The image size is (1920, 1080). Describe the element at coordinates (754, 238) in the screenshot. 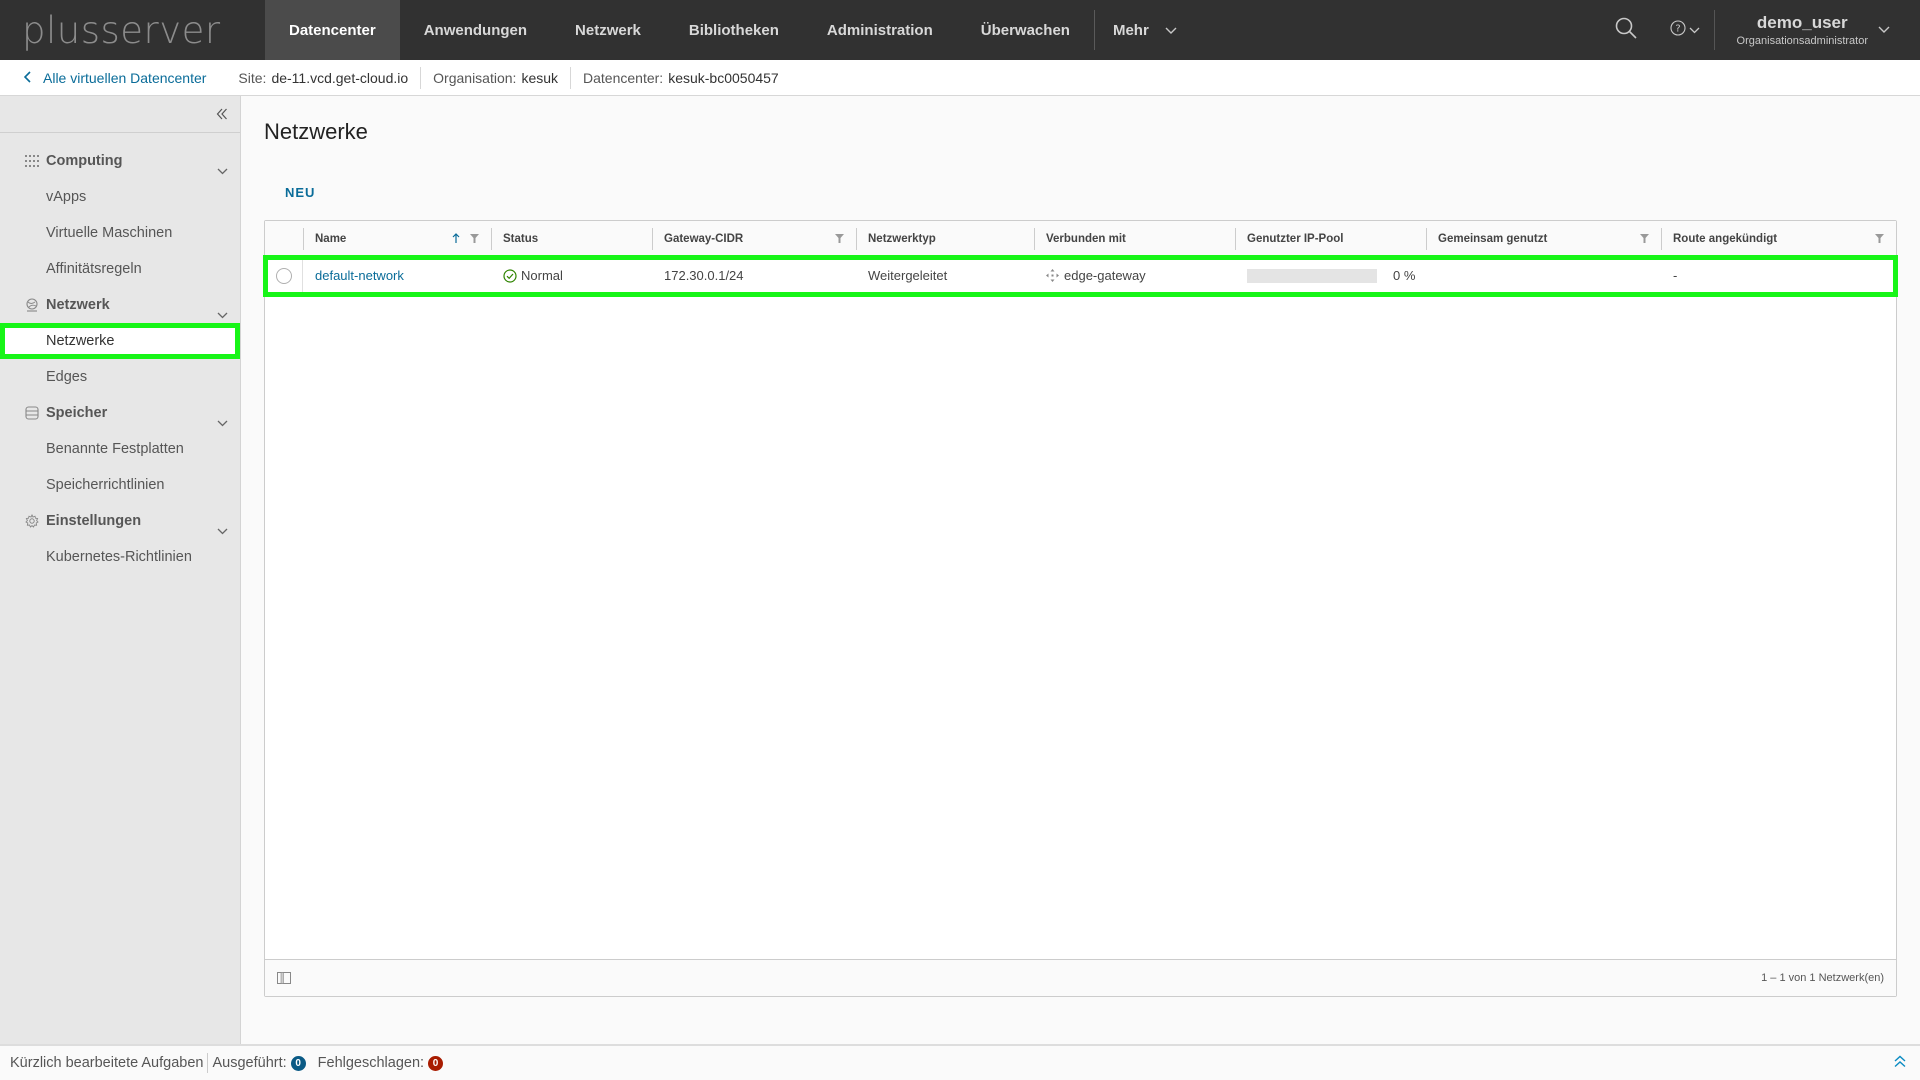

I see `column-header-gateway-cidr: Gateway-CIDR` at that location.